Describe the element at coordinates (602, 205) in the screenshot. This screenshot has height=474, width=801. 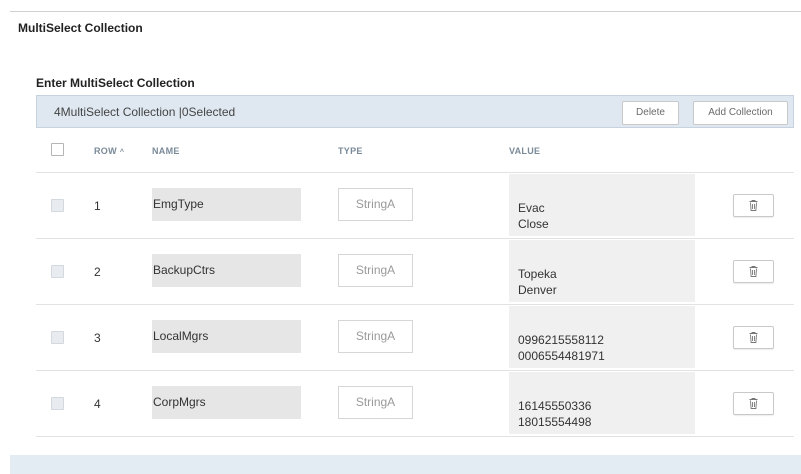
I see `value-list: Evac Close` at that location.